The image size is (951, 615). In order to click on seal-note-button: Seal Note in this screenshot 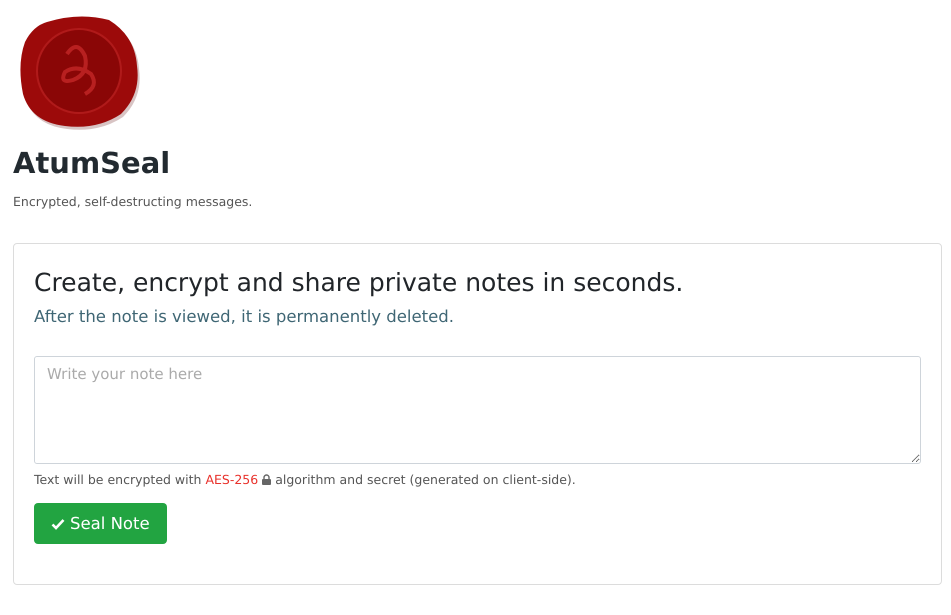, I will do `click(100, 523)`.